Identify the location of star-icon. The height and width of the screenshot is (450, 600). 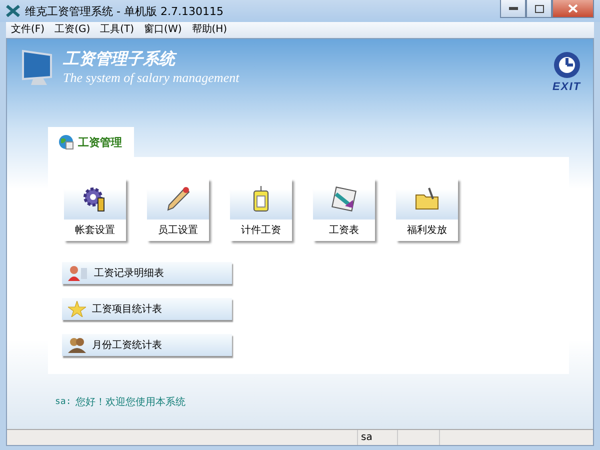
(77, 309).